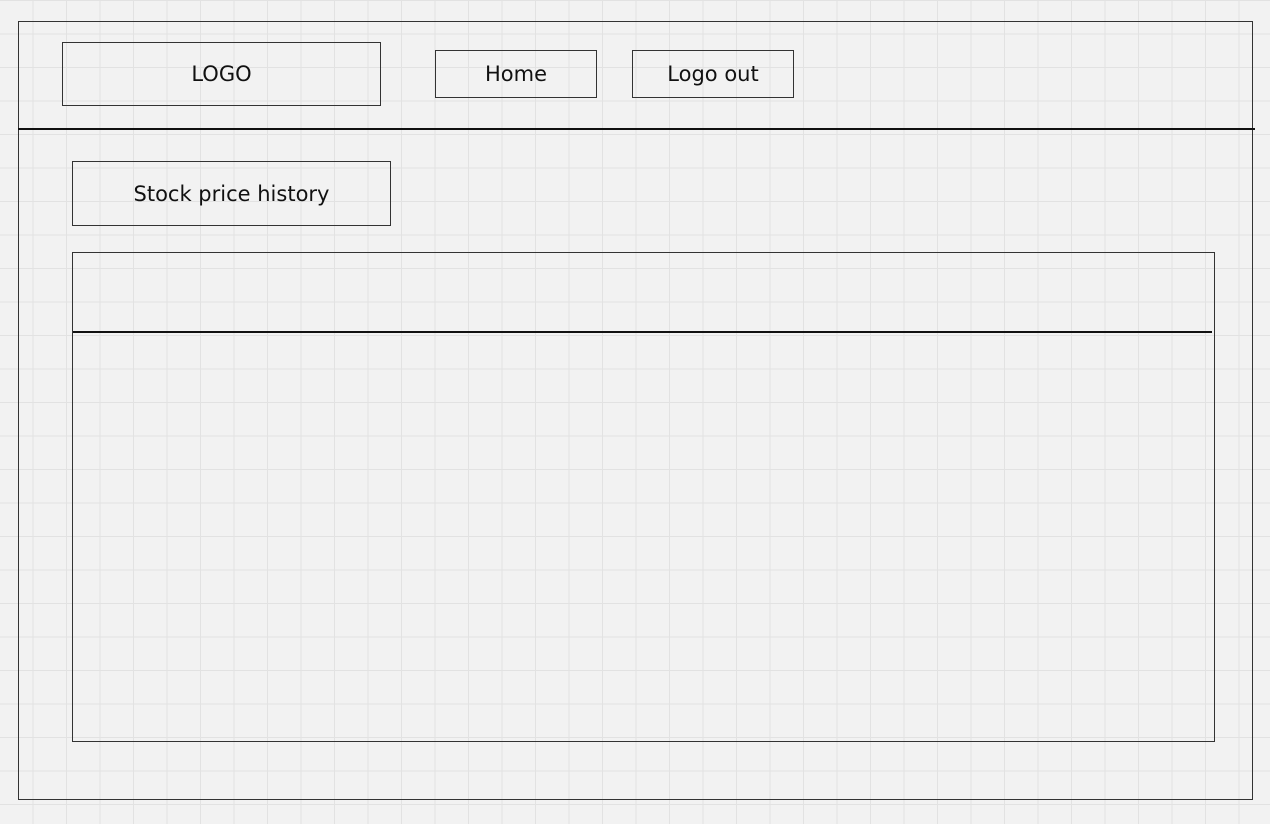 This screenshot has height=824, width=1270. I want to click on home-button-label: Home, so click(515, 74).